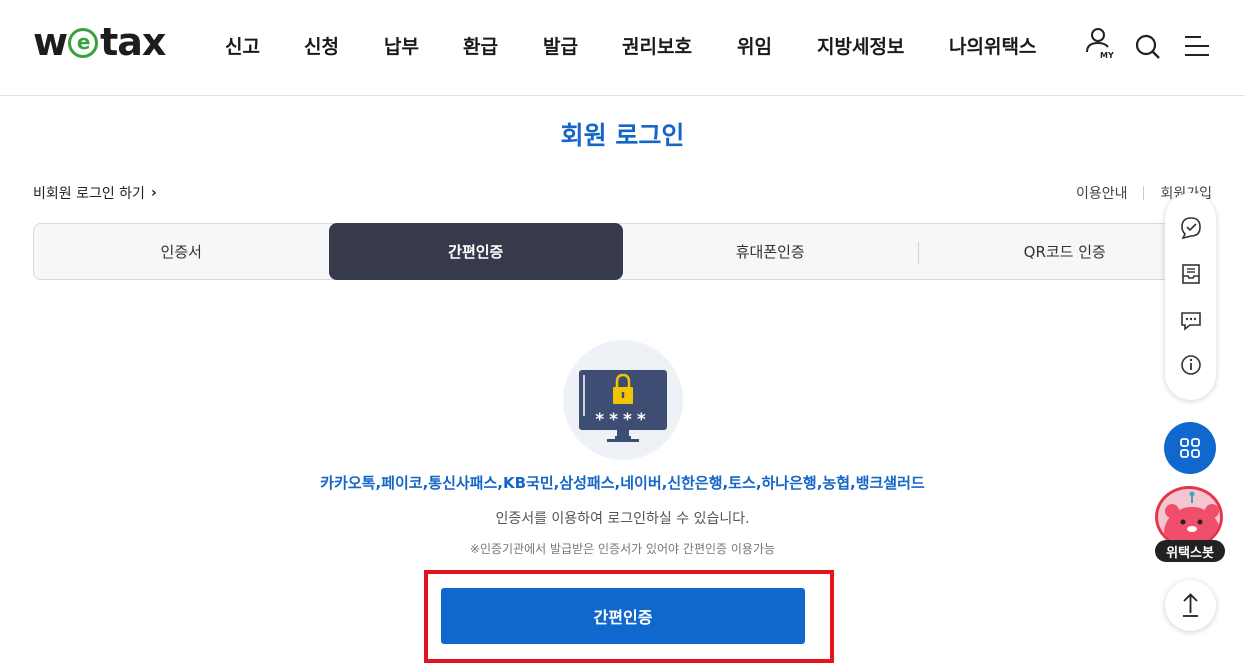 The height and width of the screenshot is (670, 1245). I want to click on login-method-tabs: 인증서 간편인증 휴대폰인증 QR코드 인증, so click(623, 251).